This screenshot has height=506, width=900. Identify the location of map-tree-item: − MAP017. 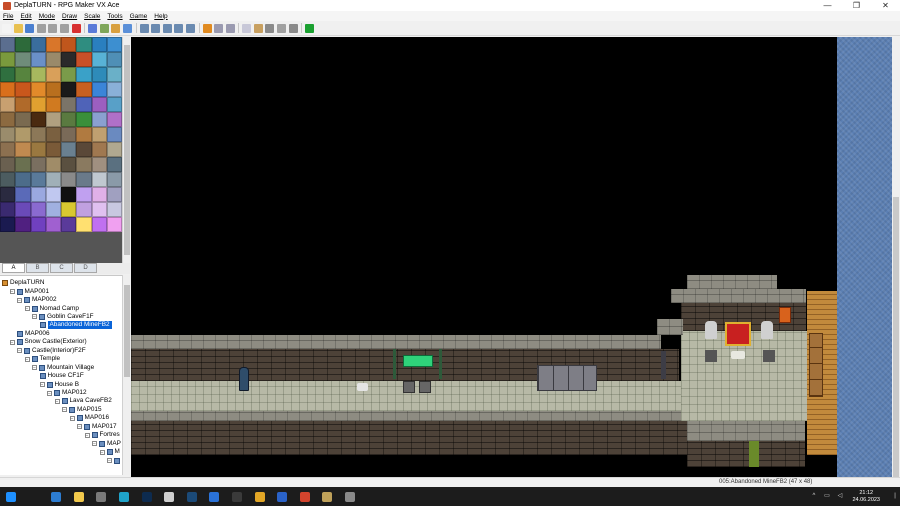
(97, 427).